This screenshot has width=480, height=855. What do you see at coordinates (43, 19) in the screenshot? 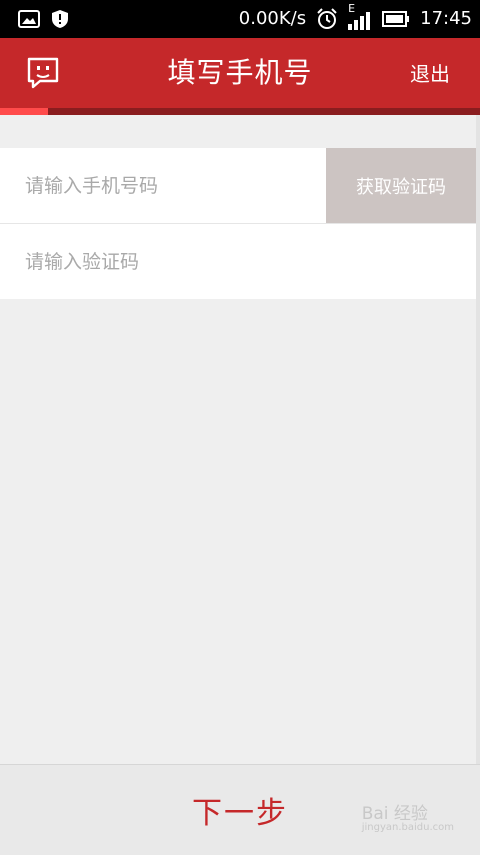
I see `status-left-icons` at bounding box center [43, 19].